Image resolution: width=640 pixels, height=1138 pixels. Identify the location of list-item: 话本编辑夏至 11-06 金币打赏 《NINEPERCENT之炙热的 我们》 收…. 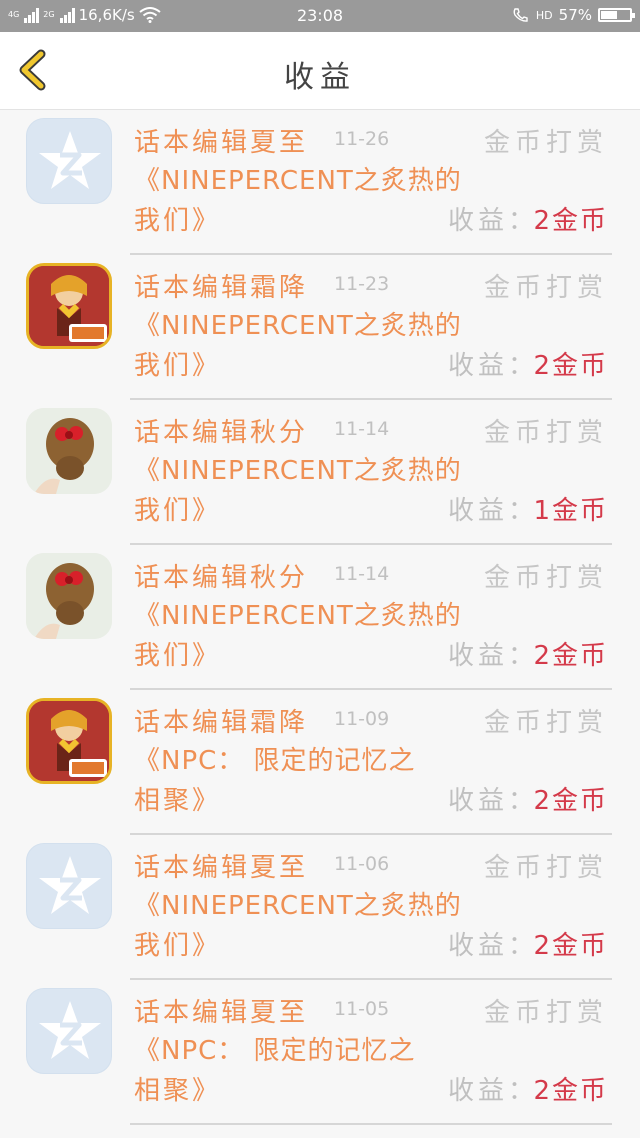
(320, 907).